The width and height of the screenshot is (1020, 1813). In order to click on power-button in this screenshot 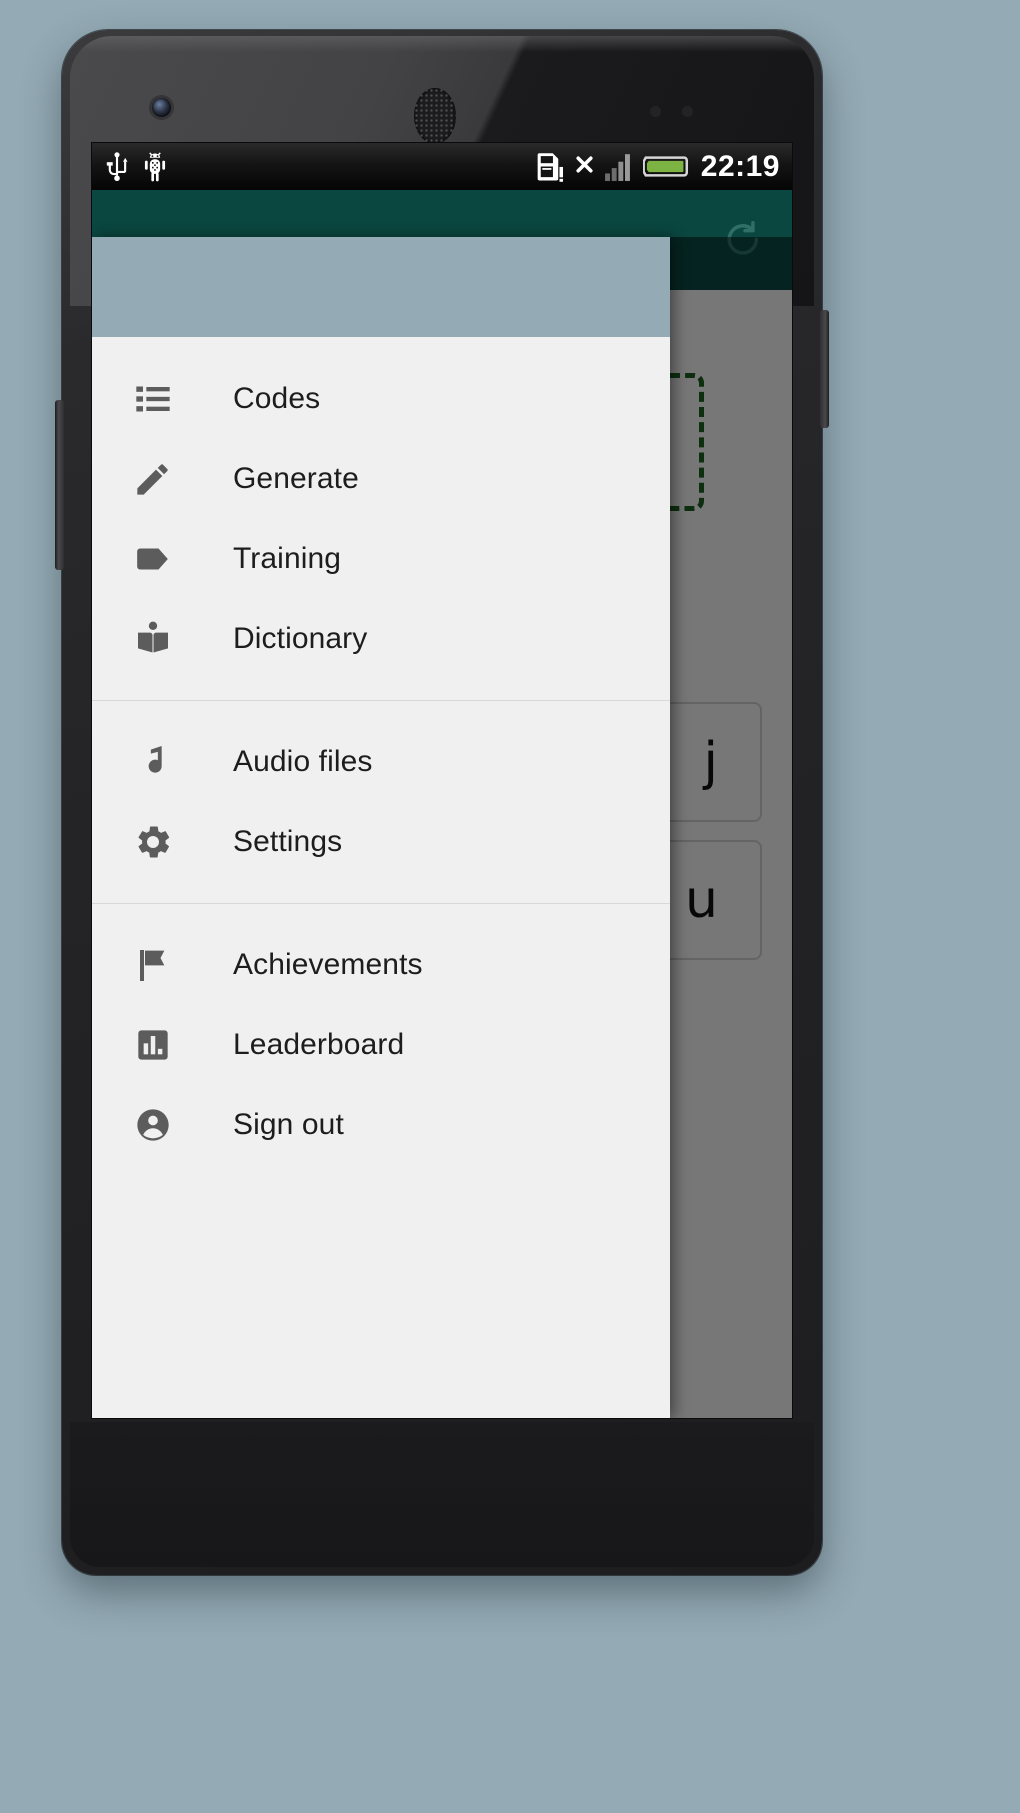, I will do `click(824, 369)`.